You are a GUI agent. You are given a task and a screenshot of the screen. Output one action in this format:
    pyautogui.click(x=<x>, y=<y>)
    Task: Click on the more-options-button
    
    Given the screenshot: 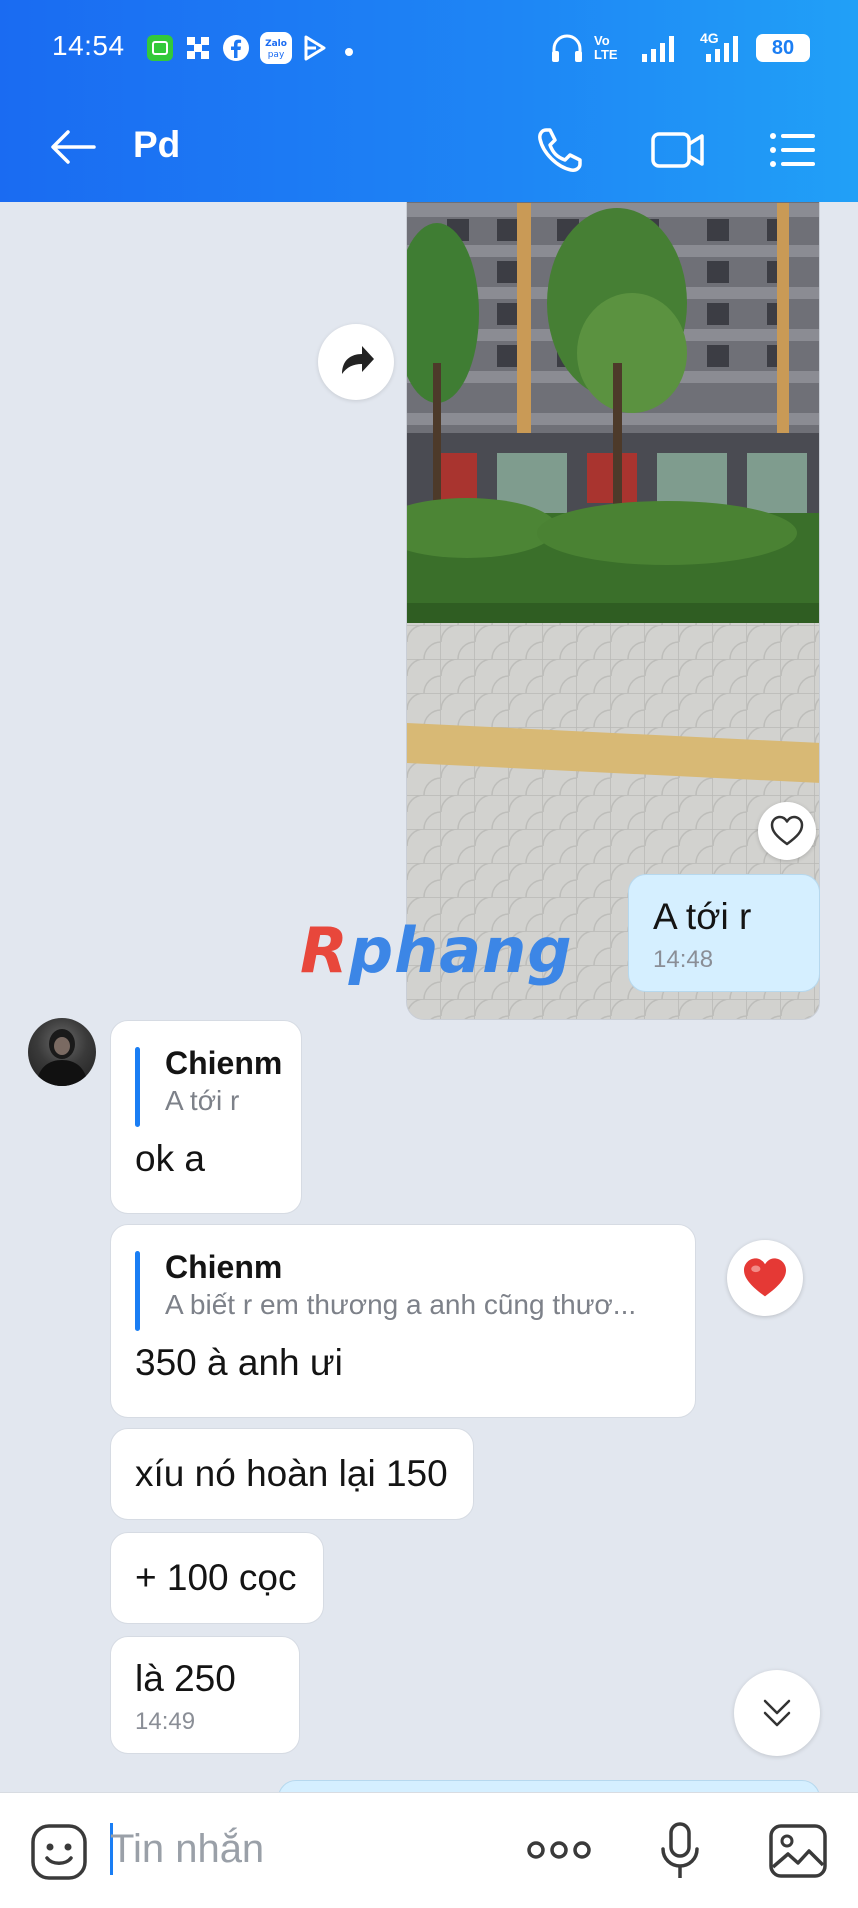 What is the action you would take?
    pyautogui.click(x=559, y=1852)
    